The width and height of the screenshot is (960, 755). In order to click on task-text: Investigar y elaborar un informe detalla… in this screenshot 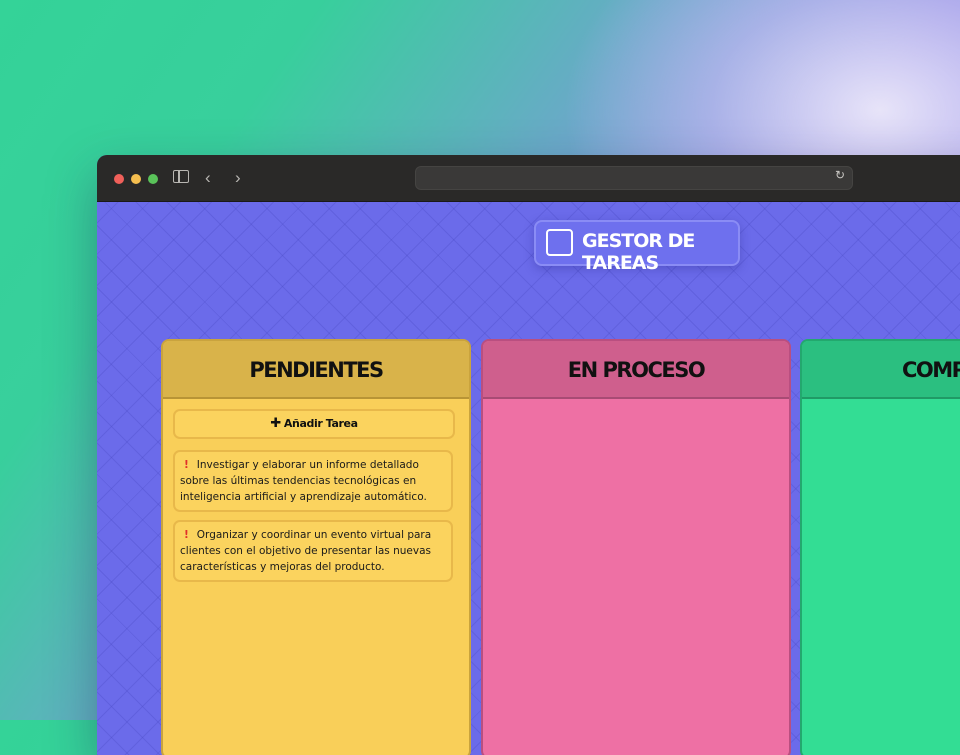, I will do `click(303, 481)`.